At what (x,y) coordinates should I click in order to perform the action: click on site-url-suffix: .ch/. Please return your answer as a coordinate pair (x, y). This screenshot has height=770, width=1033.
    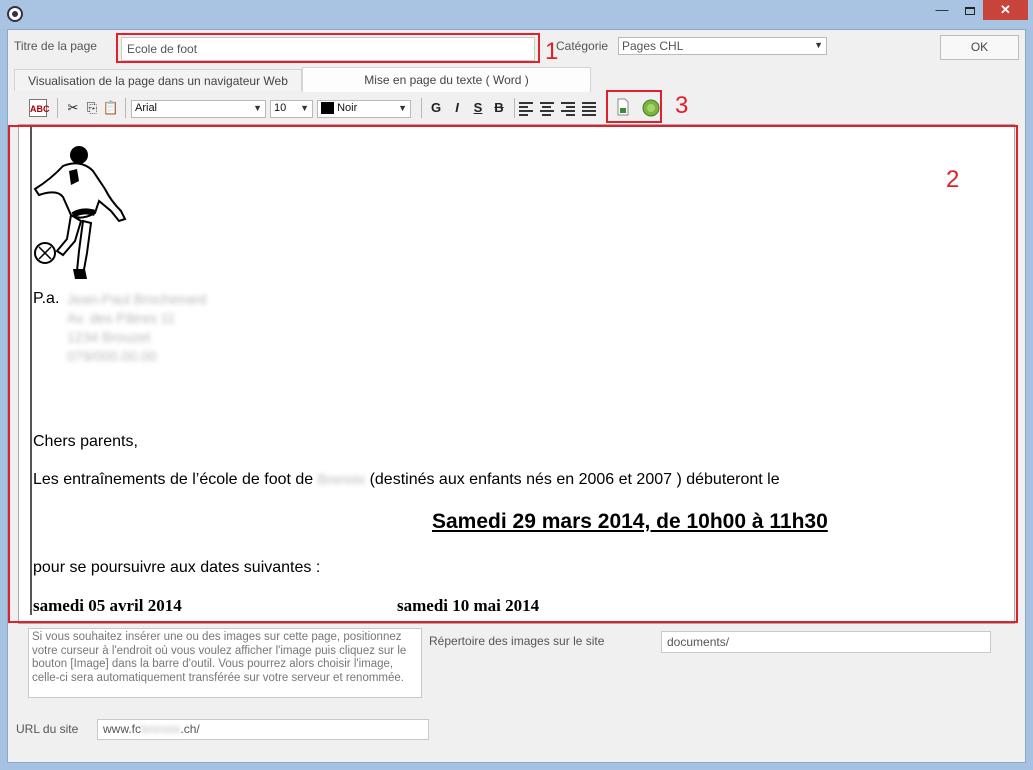
    Looking at the image, I should click on (190, 729).